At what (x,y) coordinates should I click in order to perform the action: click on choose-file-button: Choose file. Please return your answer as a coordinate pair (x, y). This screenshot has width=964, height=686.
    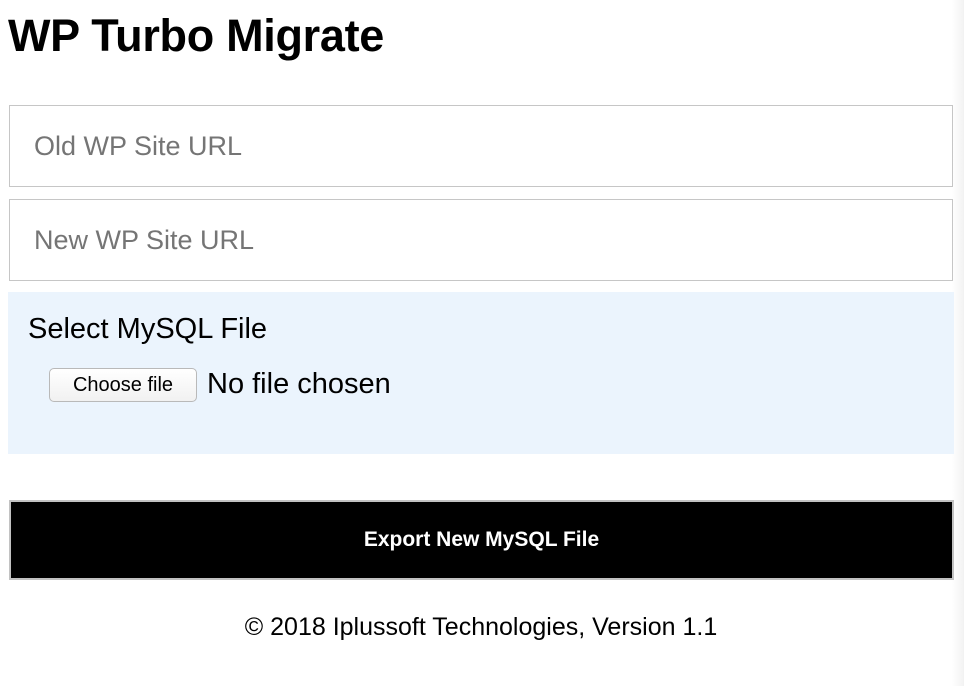
    Looking at the image, I should click on (123, 385).